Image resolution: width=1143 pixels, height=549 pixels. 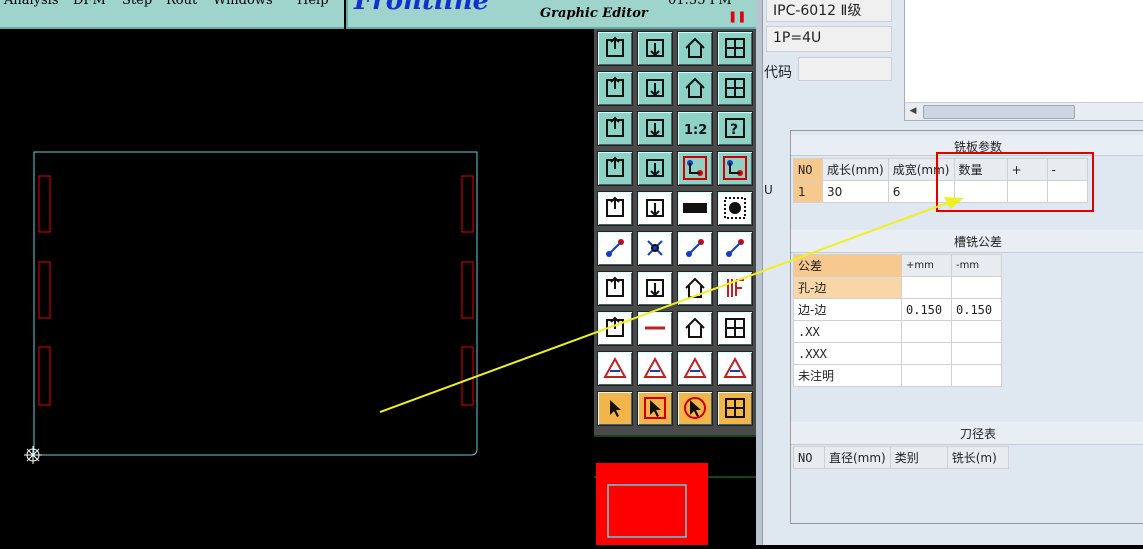 I want to click on mill-col-qty: 数量, so click(x=980, y=169).